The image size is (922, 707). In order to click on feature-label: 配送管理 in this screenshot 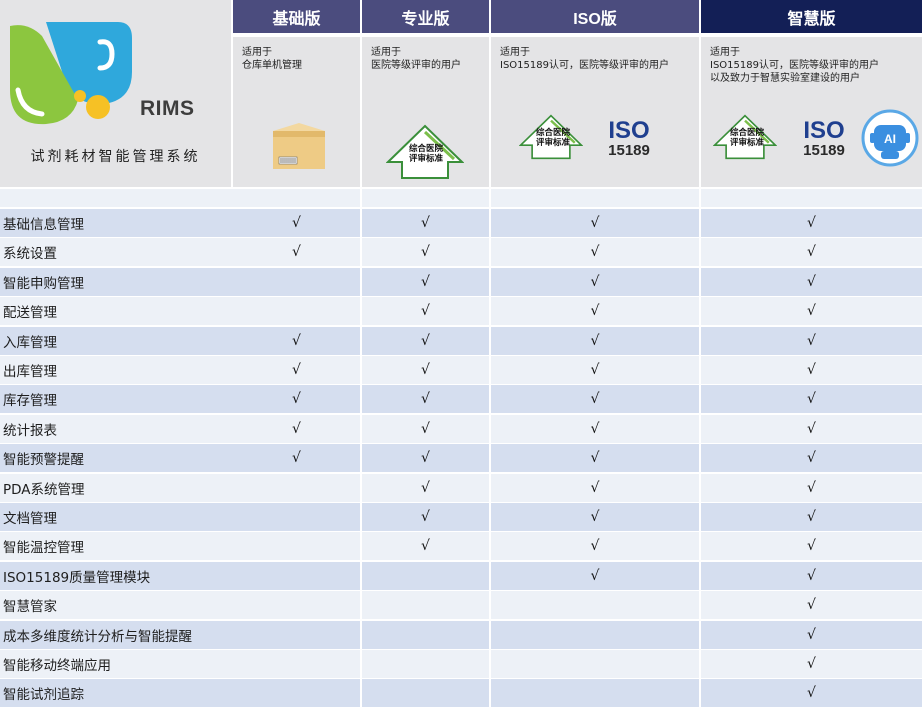, I will do `click(117, 311)`.